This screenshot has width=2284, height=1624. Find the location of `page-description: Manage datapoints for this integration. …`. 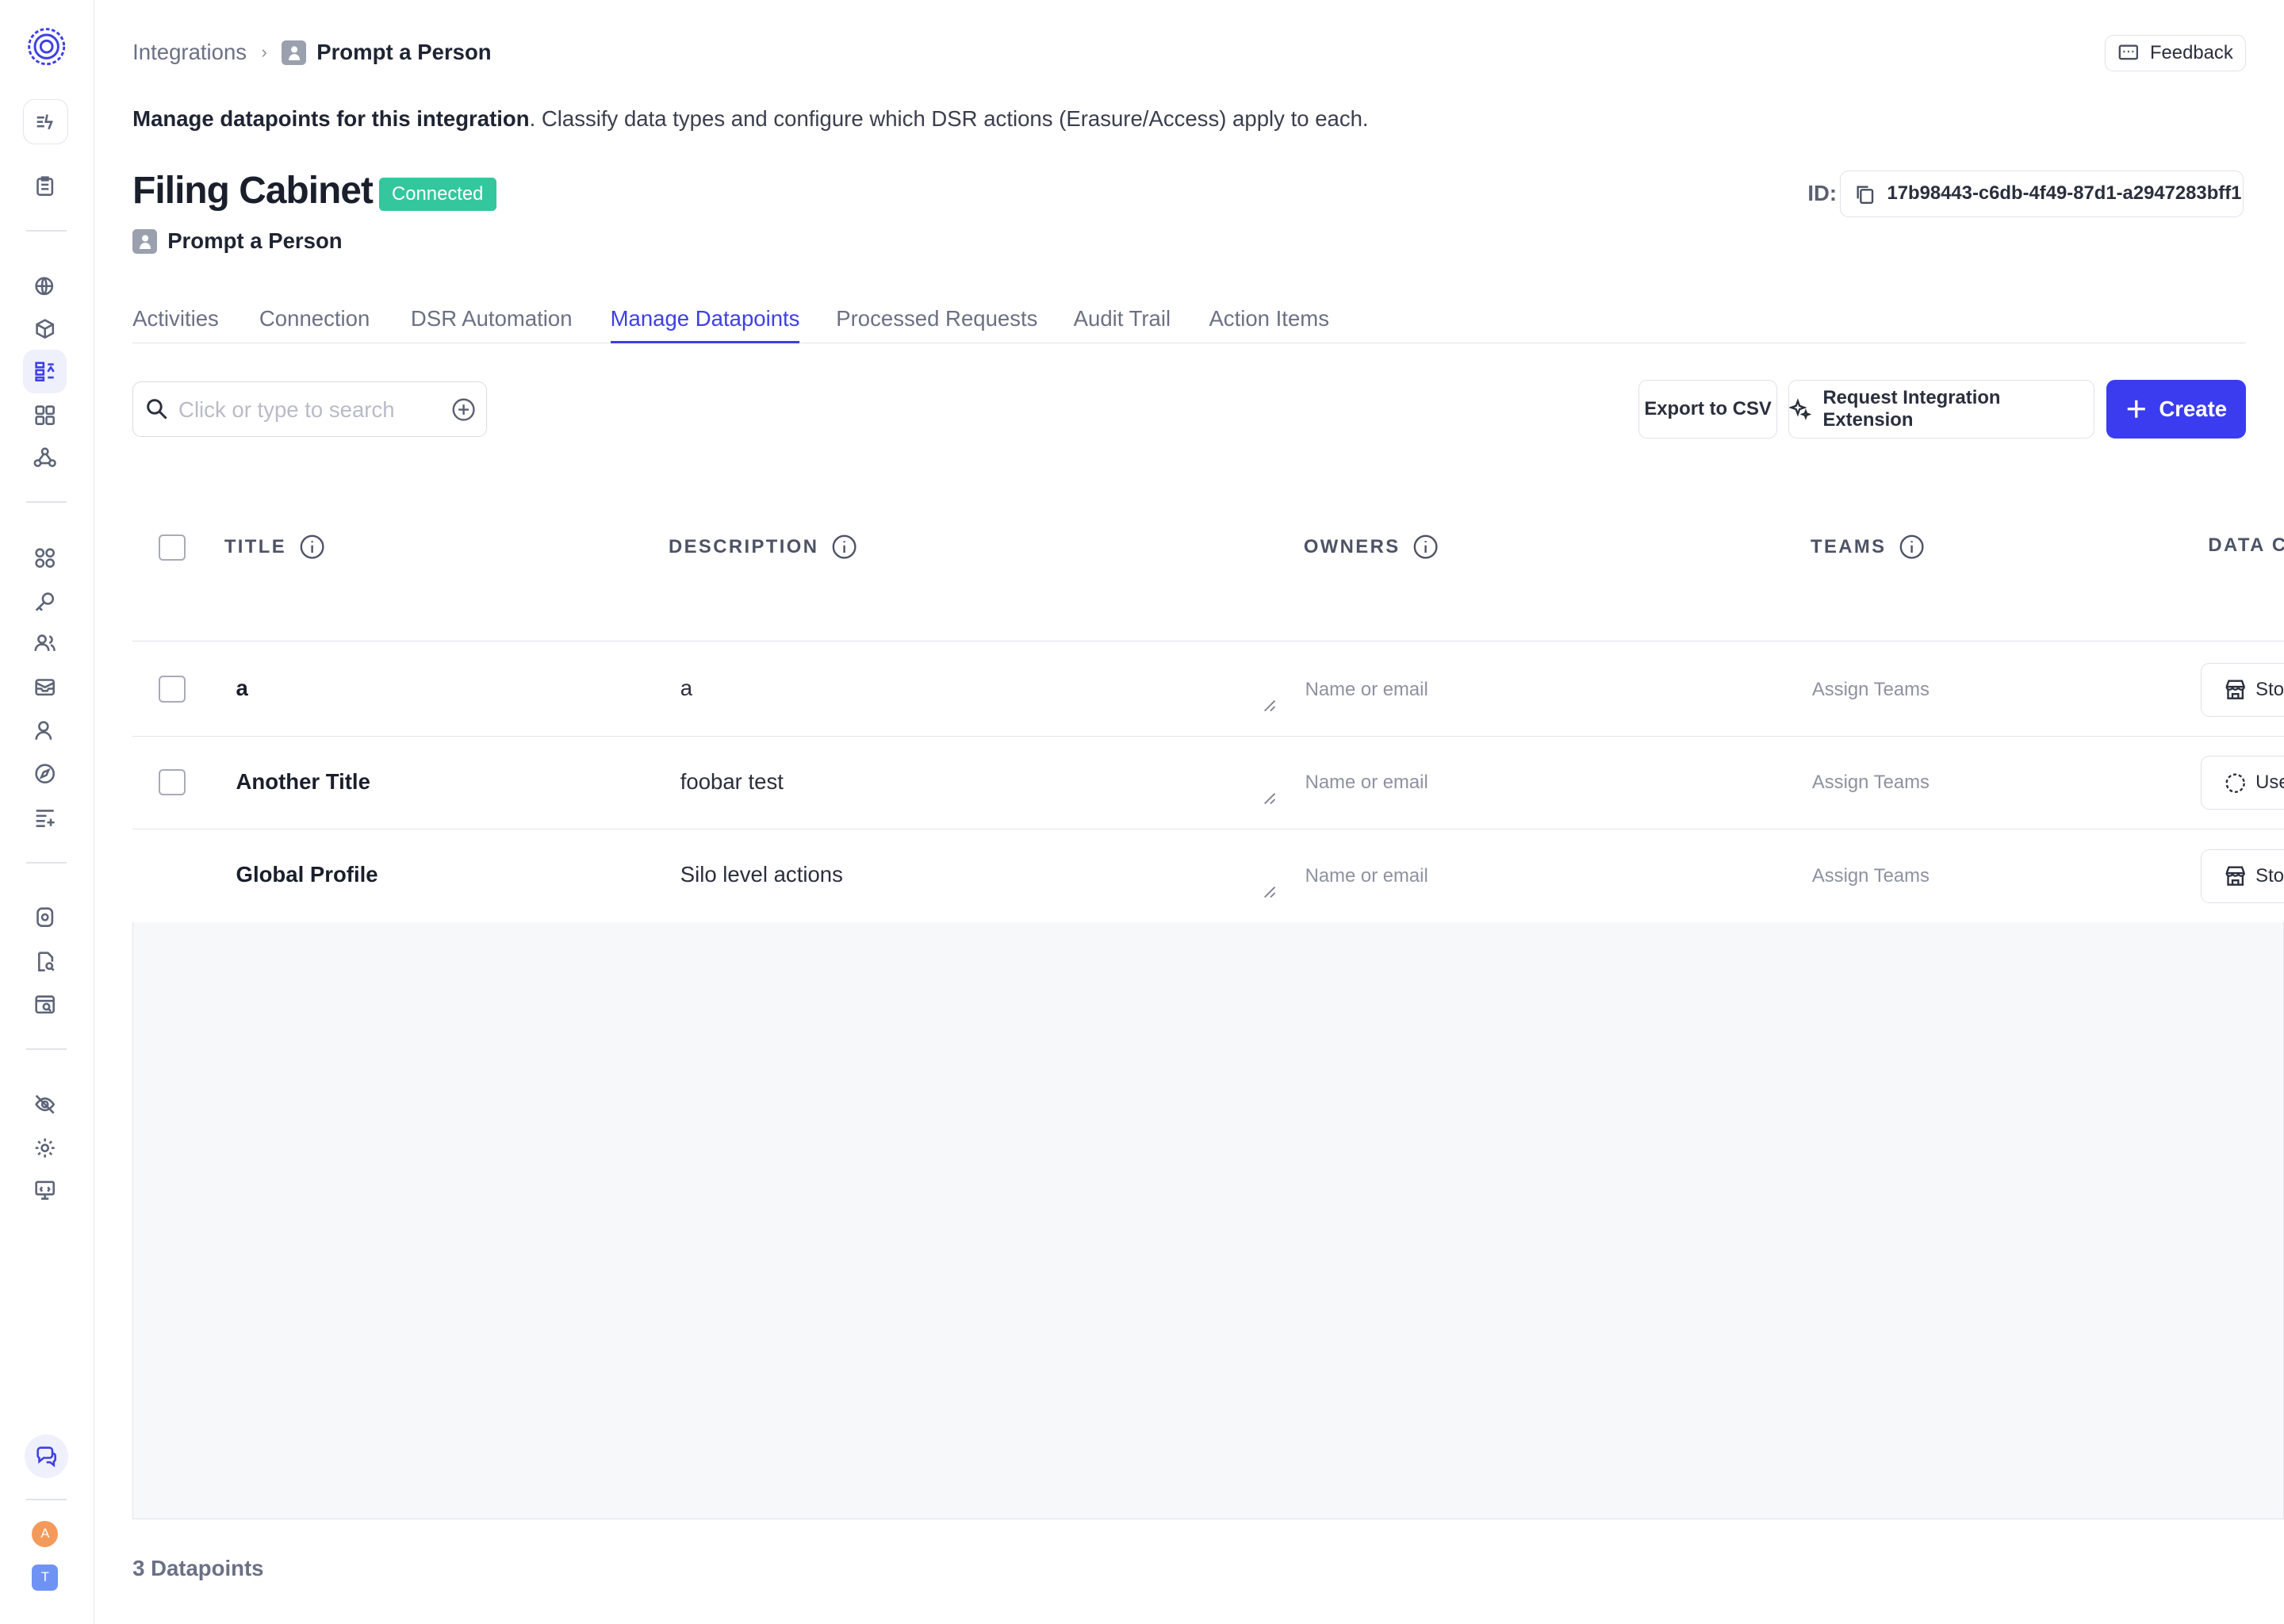

page-description: Manage datapoints for this integration. … is located at coordinates (750, 119).